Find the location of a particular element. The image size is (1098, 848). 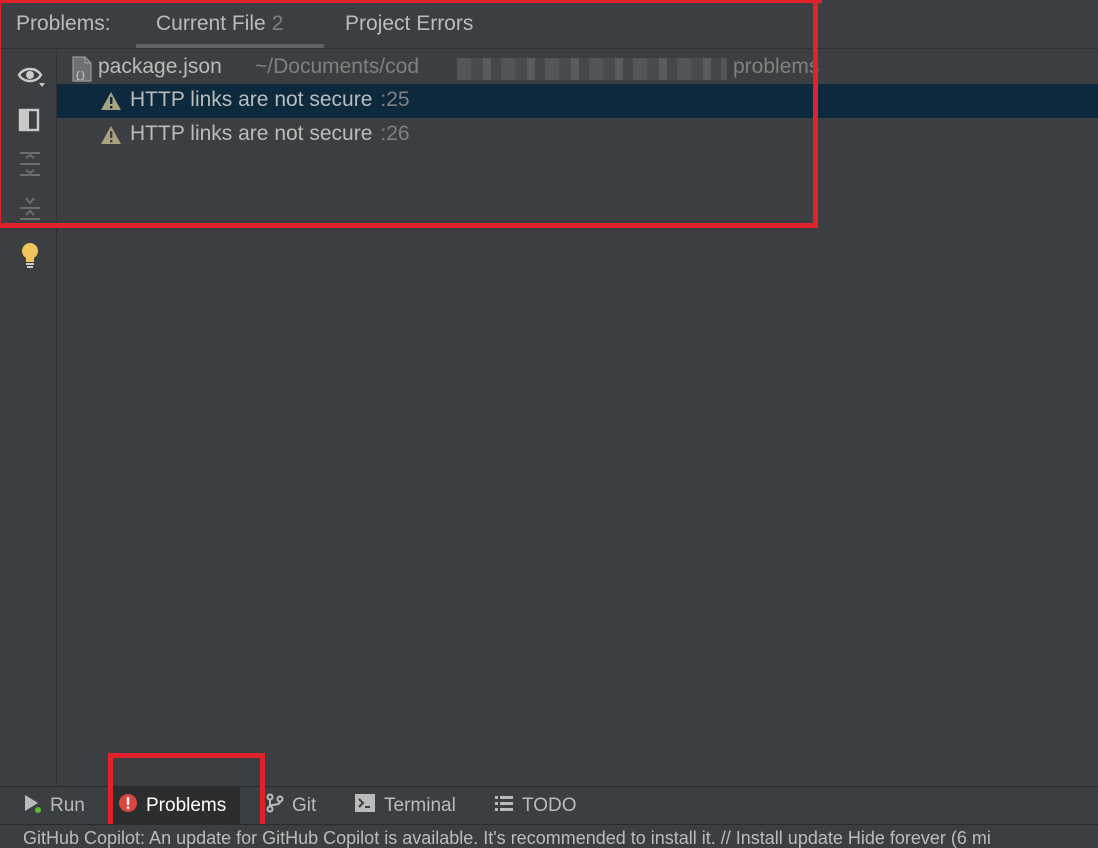

git-label: Git is located at coordinates (304, 805).